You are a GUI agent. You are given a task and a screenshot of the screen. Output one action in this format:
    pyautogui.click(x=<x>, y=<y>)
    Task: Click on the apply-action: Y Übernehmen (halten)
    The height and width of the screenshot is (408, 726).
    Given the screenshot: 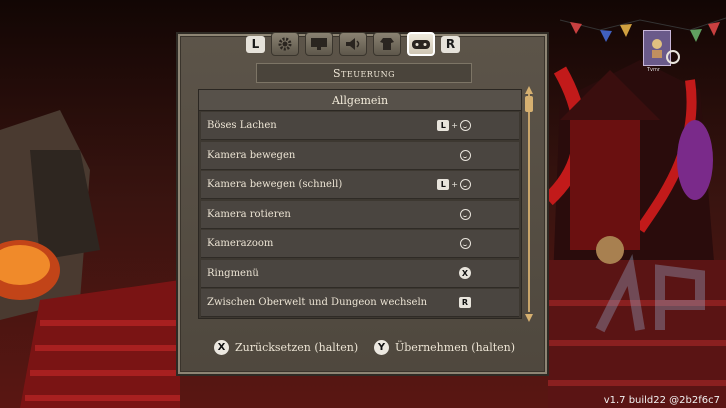 What is the action you would take?
    pyautogui.click(x=444, y=347)
    